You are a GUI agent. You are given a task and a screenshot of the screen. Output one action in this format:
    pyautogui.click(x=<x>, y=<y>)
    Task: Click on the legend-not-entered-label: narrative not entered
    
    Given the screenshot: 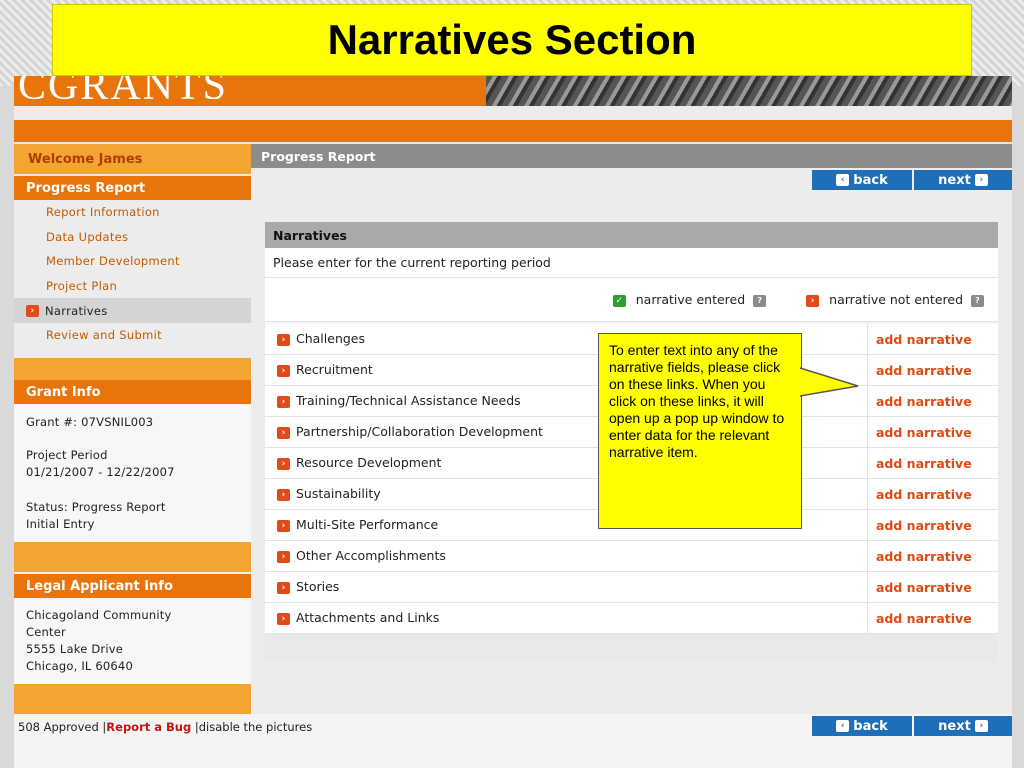 What is the action you would take?
    pyautogui.click(x=896, y=299)
    